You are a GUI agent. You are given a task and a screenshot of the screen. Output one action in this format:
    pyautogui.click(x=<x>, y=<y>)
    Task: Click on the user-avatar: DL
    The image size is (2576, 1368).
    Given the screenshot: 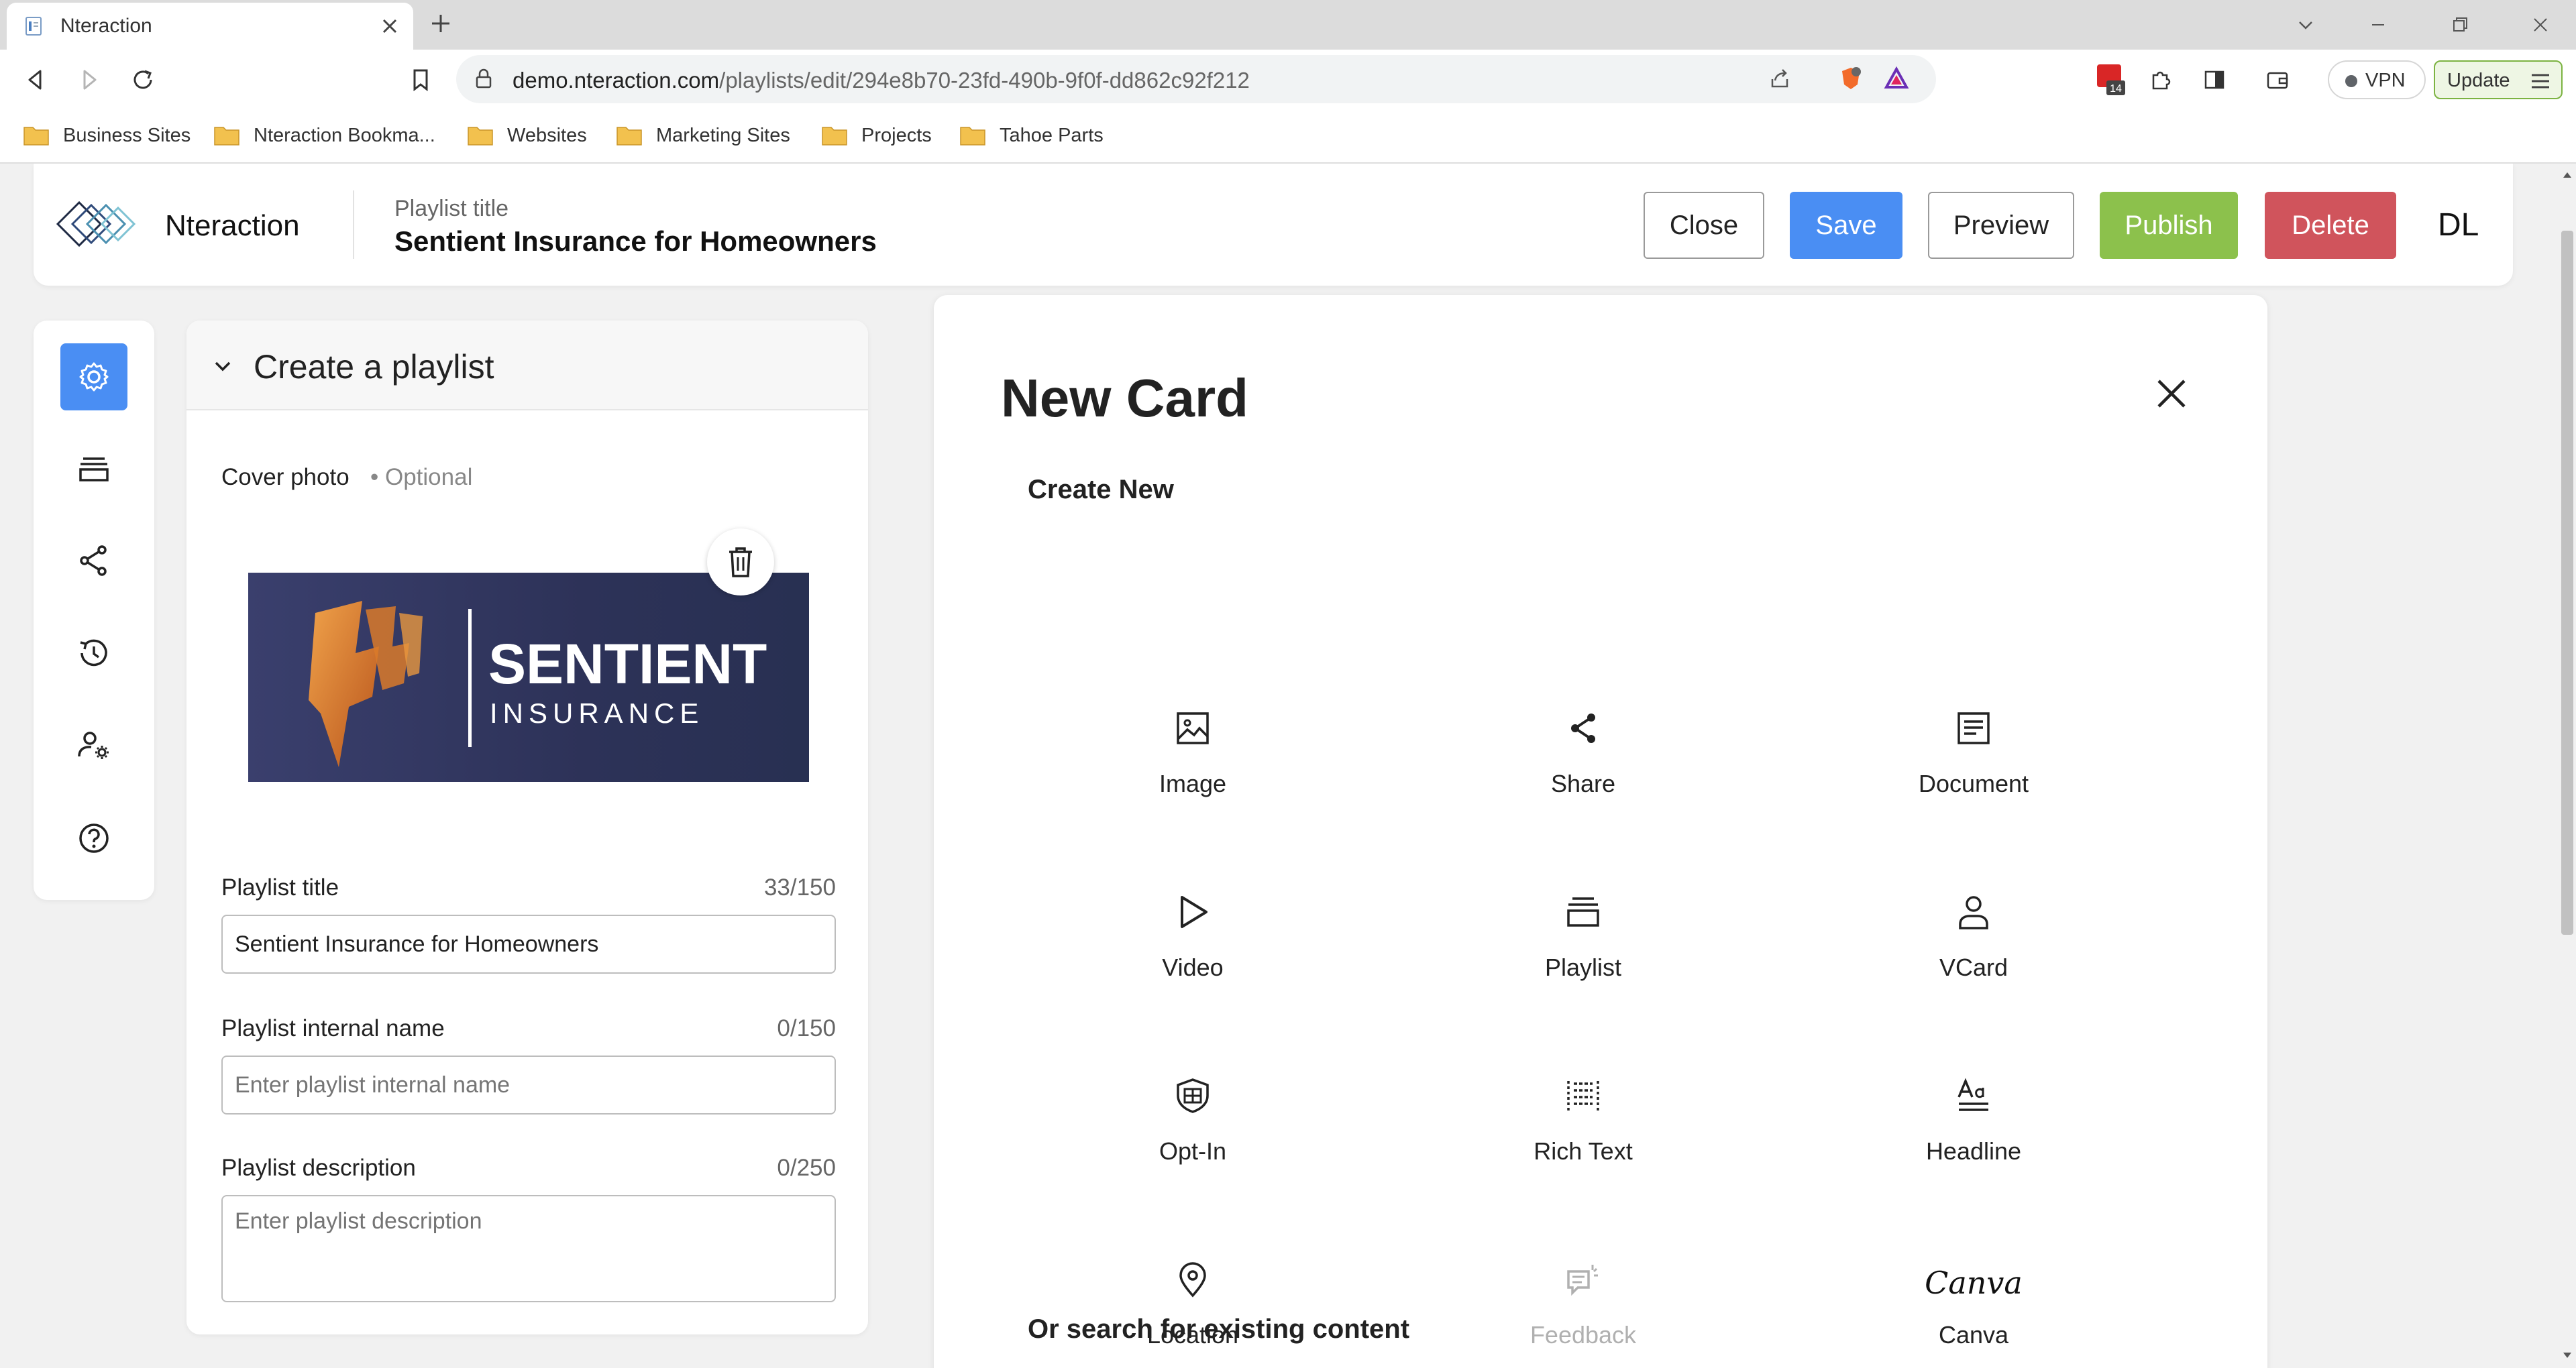 What is the action you would take?
    pyautogui.click(x=2458, y=225)
    